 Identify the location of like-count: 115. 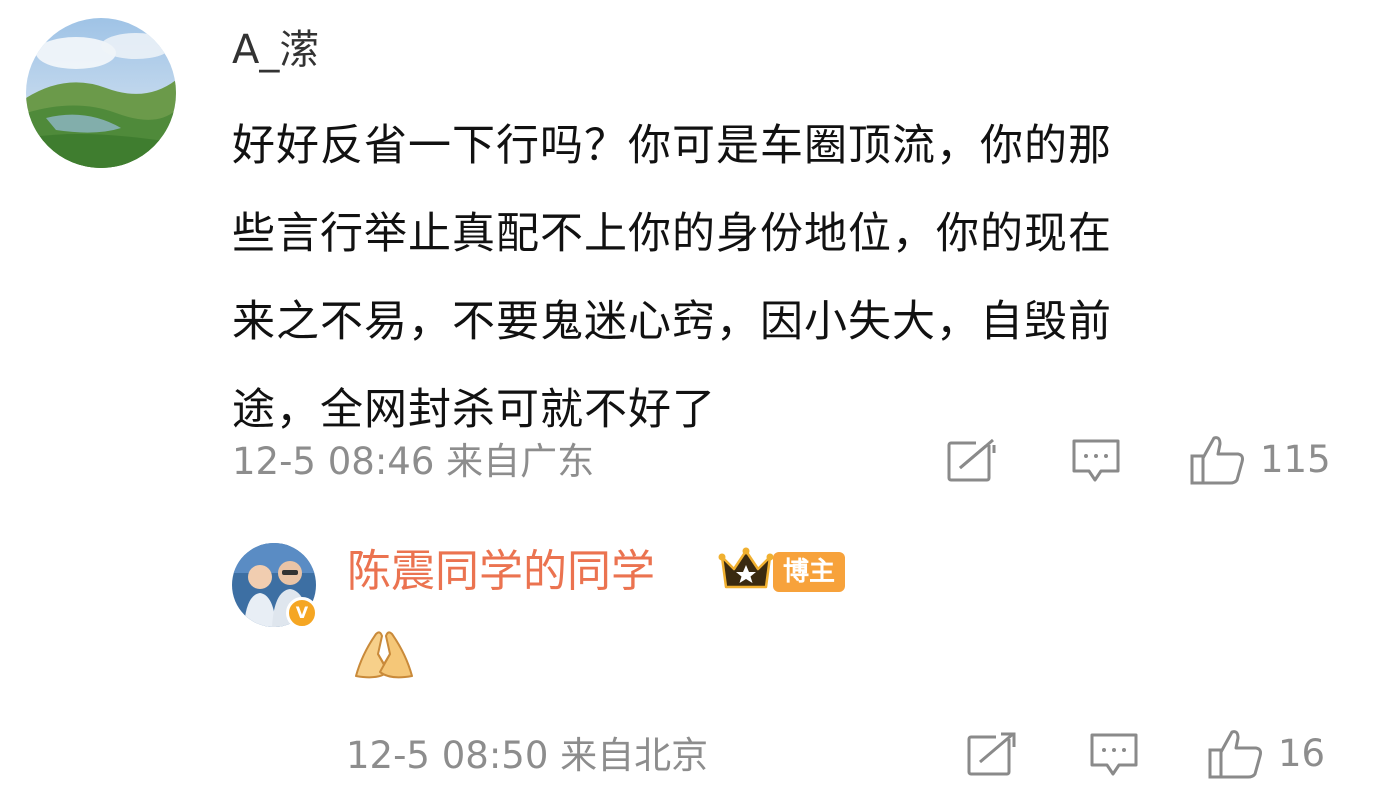
(1295, 459).